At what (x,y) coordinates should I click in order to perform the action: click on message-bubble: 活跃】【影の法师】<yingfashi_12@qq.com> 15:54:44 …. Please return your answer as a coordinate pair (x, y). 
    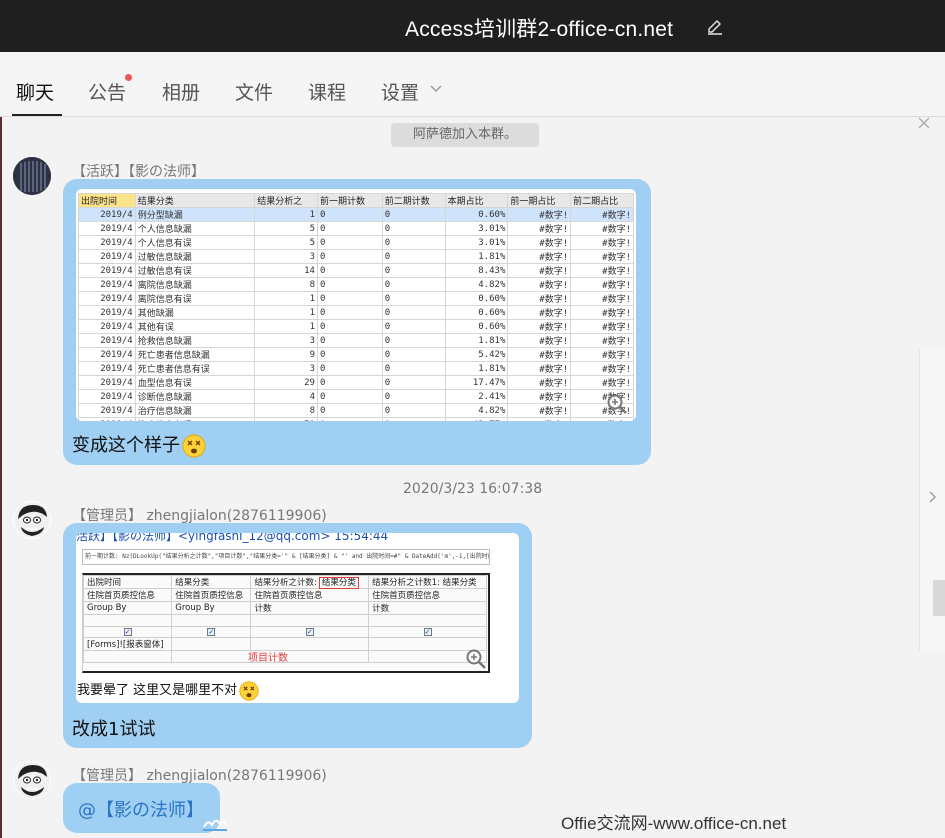
    Looking at the image, I should click on (297, 635).